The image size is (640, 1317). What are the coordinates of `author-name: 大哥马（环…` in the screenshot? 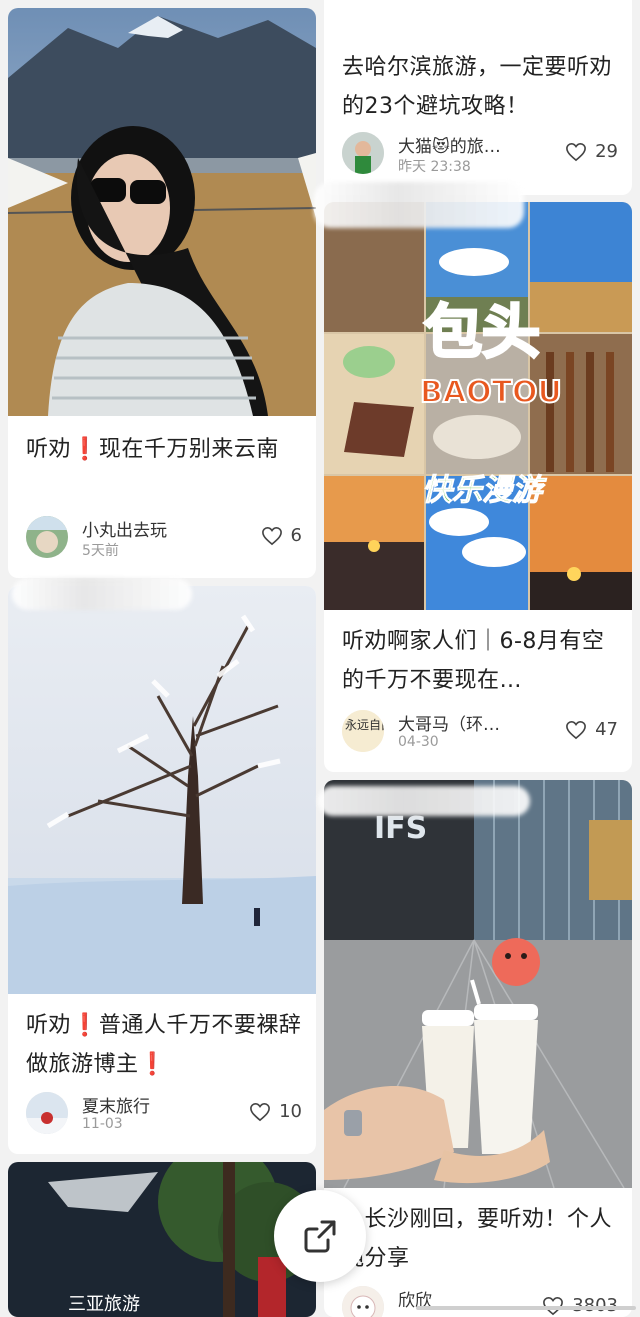 It's located at (449, 722).